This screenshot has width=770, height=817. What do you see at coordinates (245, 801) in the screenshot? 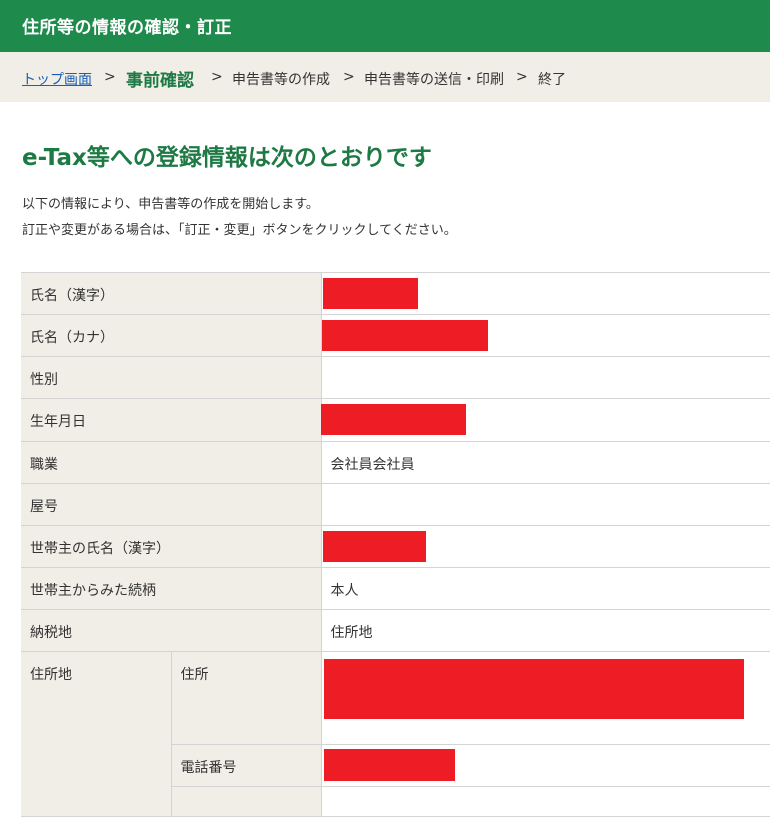
I see `row-label-cut-off` at bounding box center [245, 801].